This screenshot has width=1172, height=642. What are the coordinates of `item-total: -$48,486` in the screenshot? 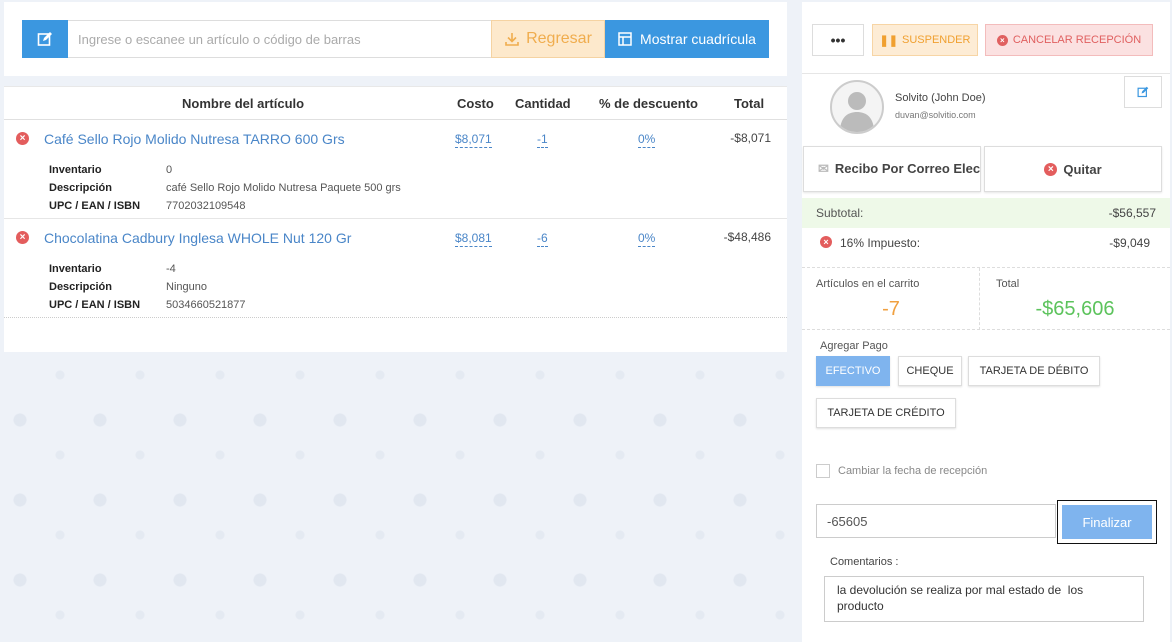 It's located at (747, 237).